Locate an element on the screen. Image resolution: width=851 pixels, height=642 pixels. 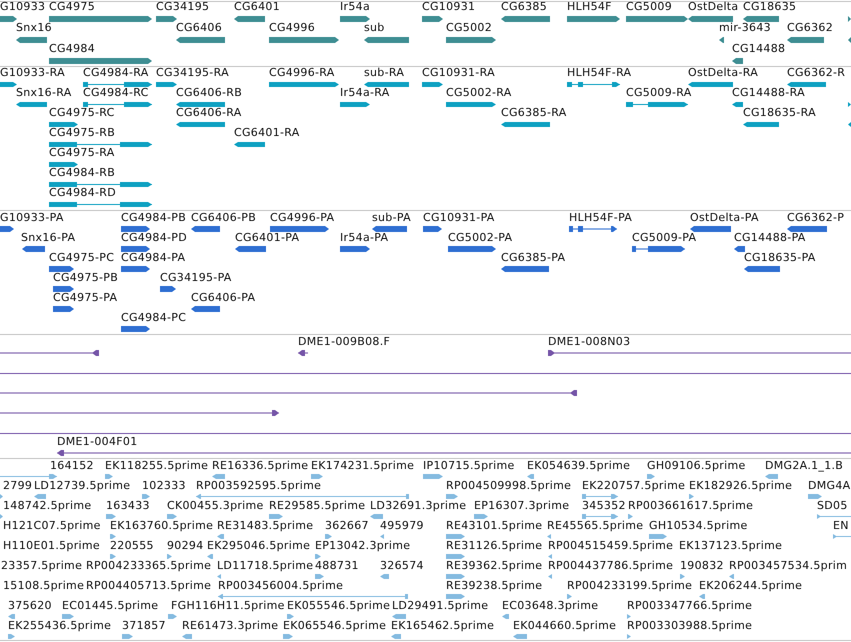
protein-label: HLH54F-PA is located at coordinates (600, 218).